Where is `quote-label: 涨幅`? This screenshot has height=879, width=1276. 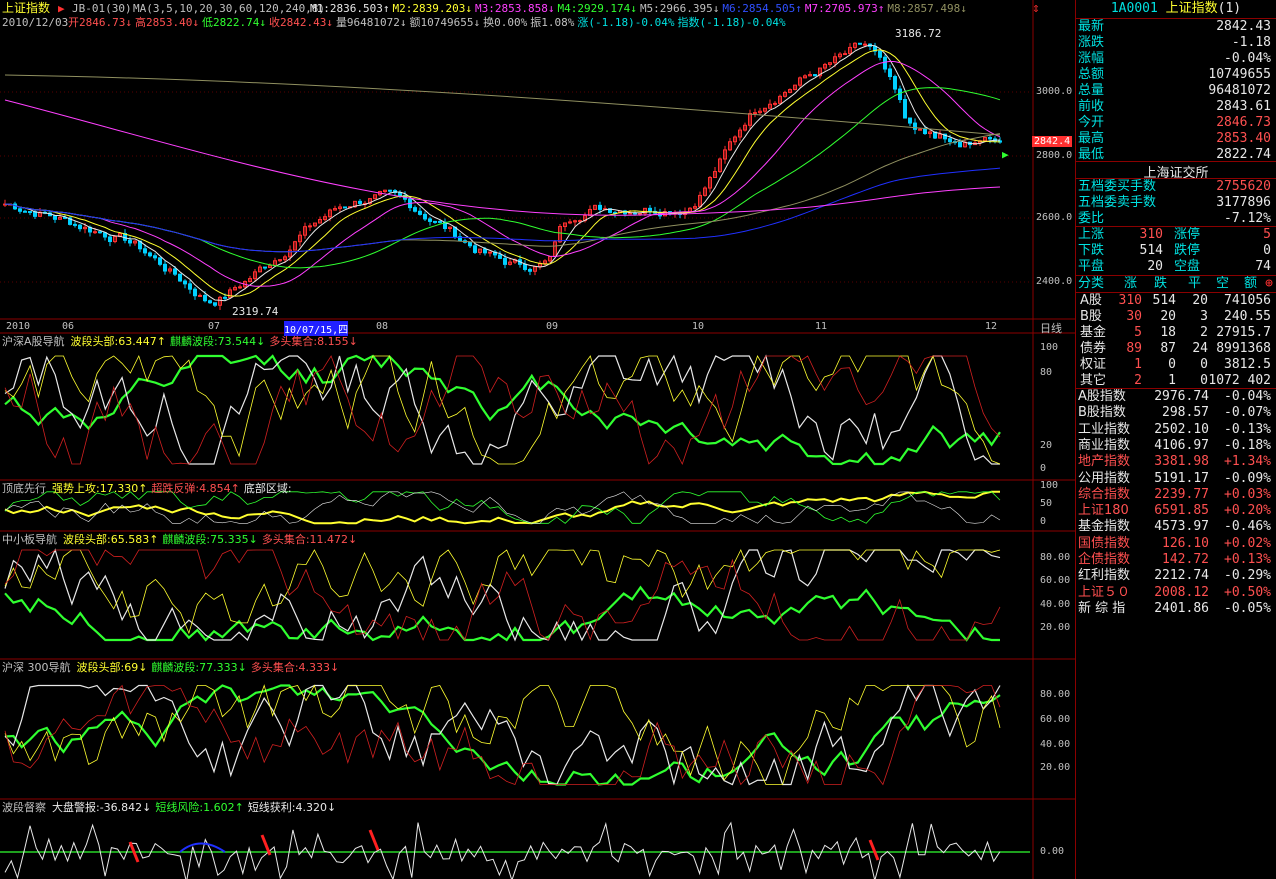
quote-label: 涨幅 is located at coordinates (1091, 58).